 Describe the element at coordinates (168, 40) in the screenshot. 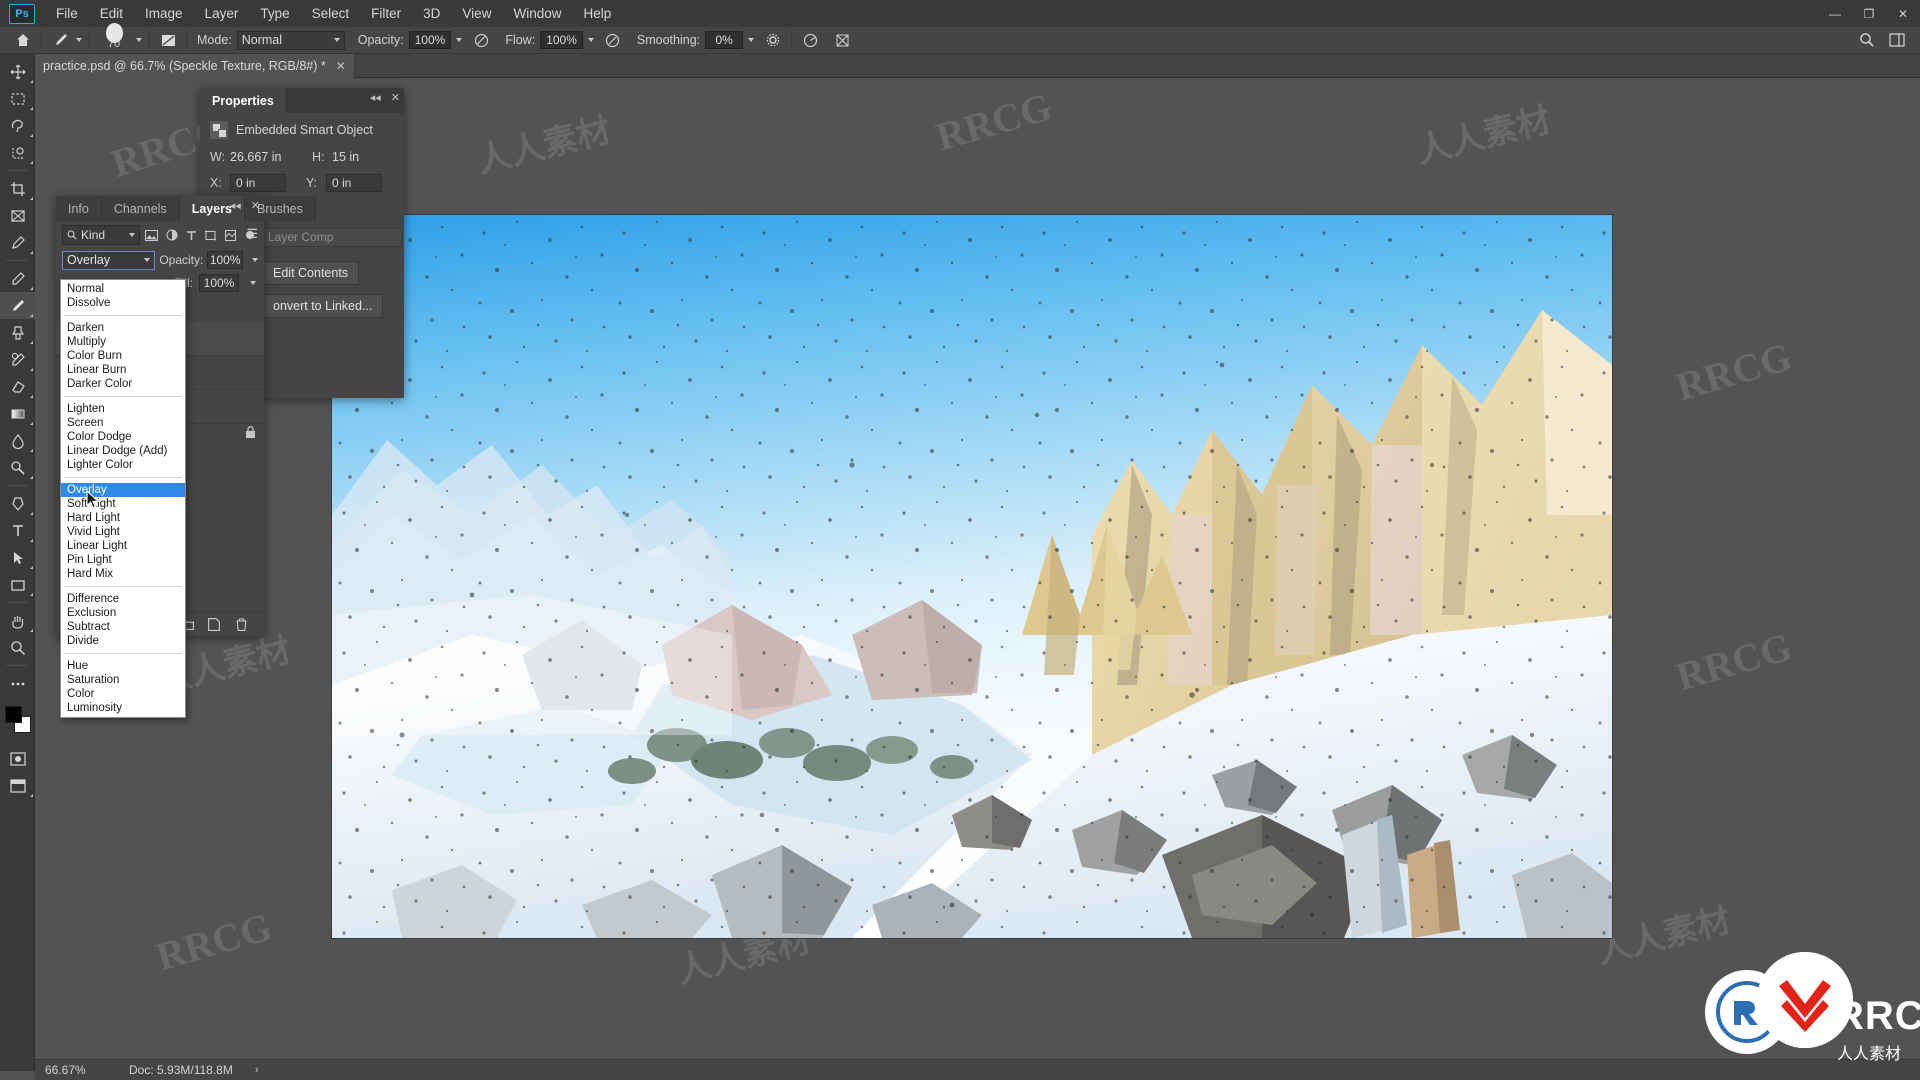

I see `brush-settings-panel-icon` at that location.